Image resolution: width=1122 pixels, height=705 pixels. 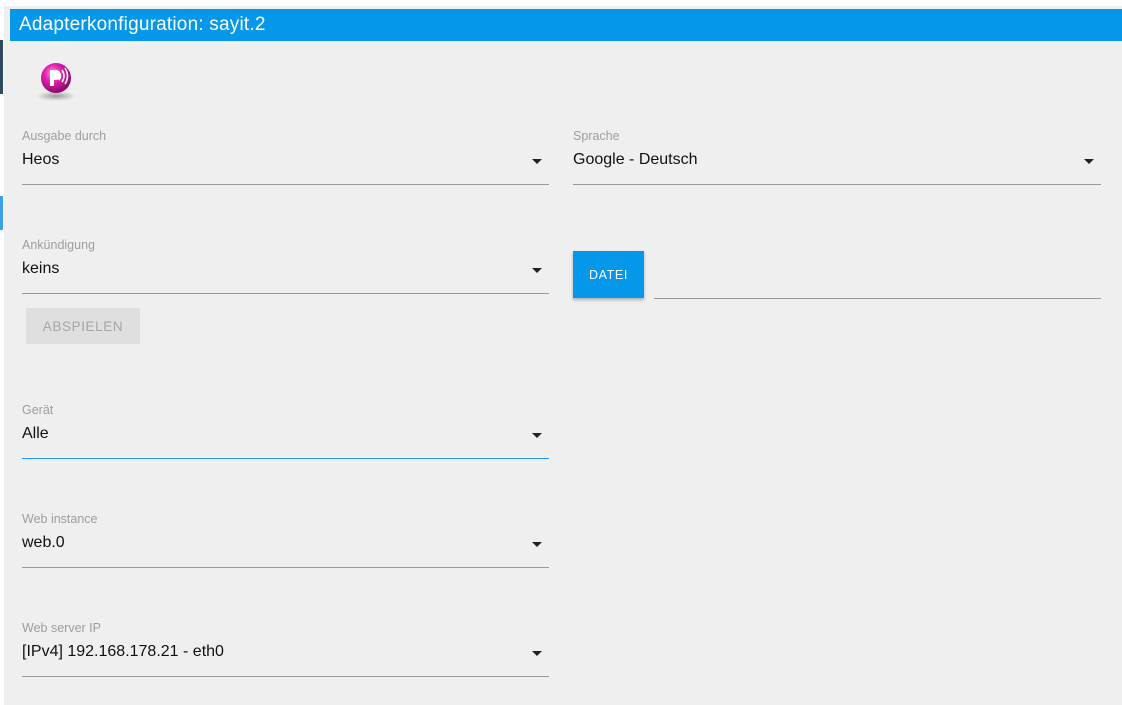 I want to click on sprache-select: Sprache Google - Deutsch, so click(x=837, y=159).